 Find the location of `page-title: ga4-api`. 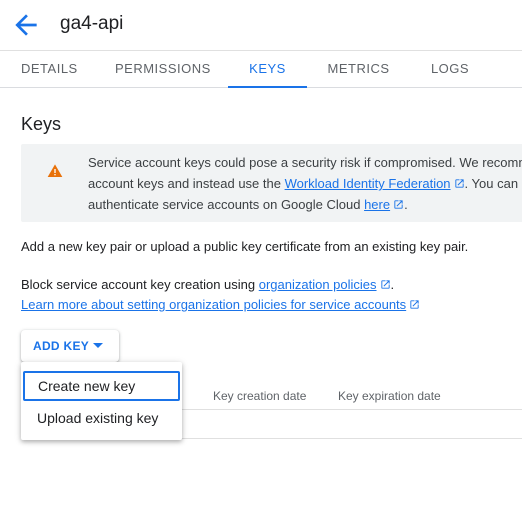

page-title: ga4-api is located at coordinates (92, 23).